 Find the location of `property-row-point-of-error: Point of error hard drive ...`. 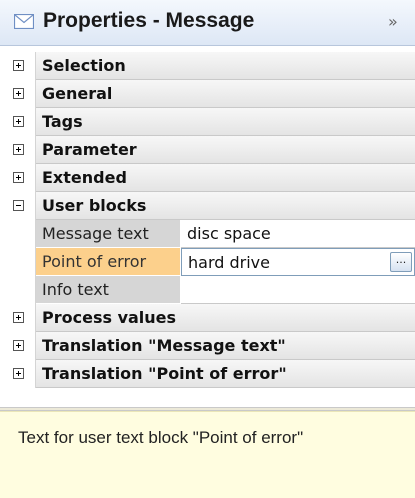

property-row-point-of-error: Point of error hard drive ... is located at coordinates (210, 262).